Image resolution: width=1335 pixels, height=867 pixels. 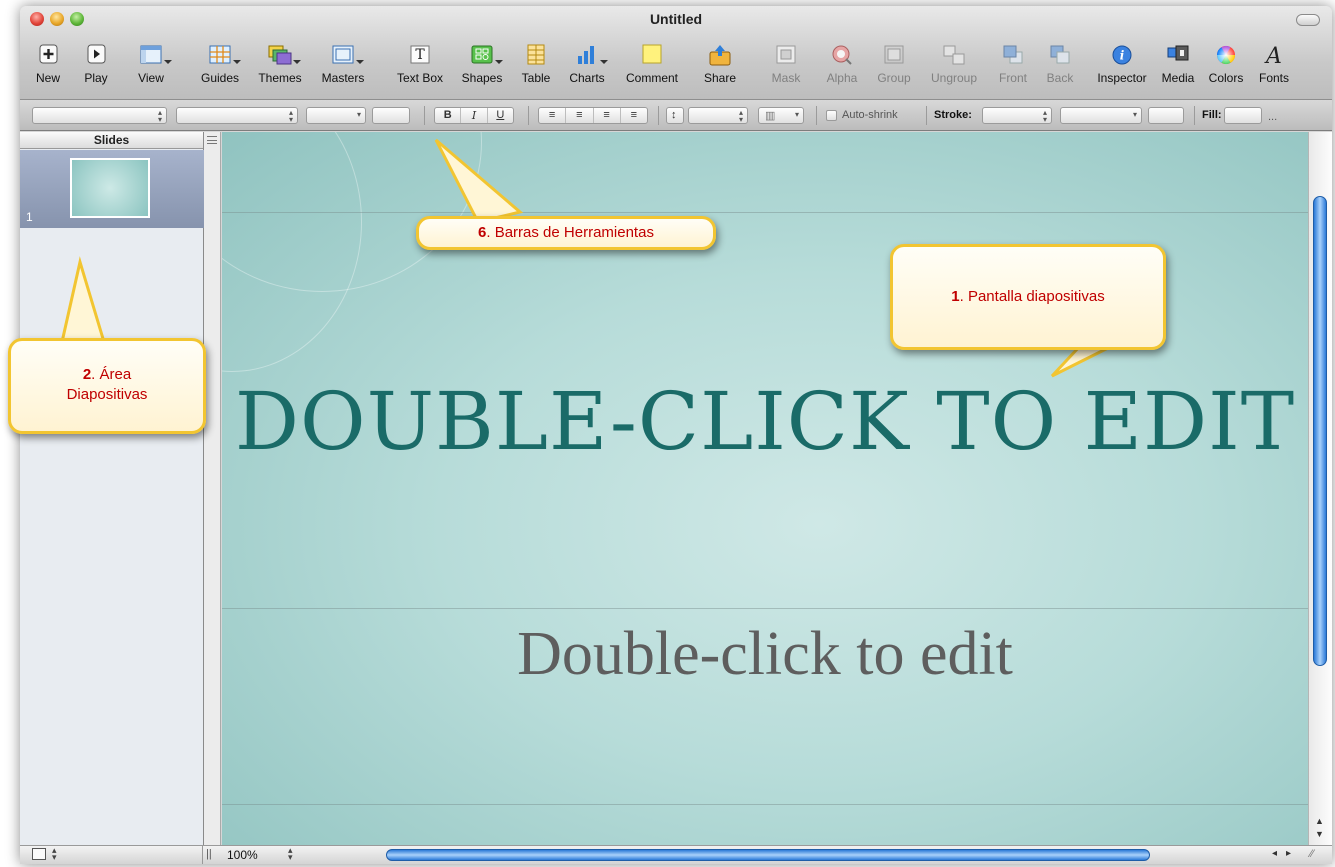 What do you see at coordinates (107, 394) in the screenshot?
I see `callout-slides-area-line2: Diapositivas` at bounding box center [107, 394].